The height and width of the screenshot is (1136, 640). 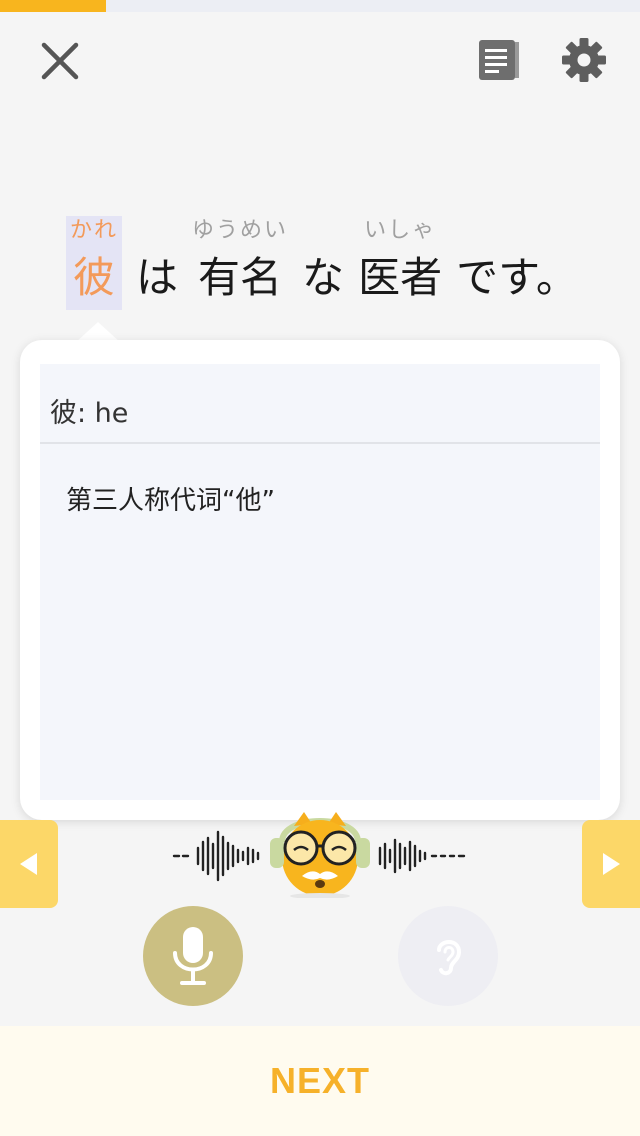 I want to click on word-furigana: ゆうめい, so click(x=240, y=230).